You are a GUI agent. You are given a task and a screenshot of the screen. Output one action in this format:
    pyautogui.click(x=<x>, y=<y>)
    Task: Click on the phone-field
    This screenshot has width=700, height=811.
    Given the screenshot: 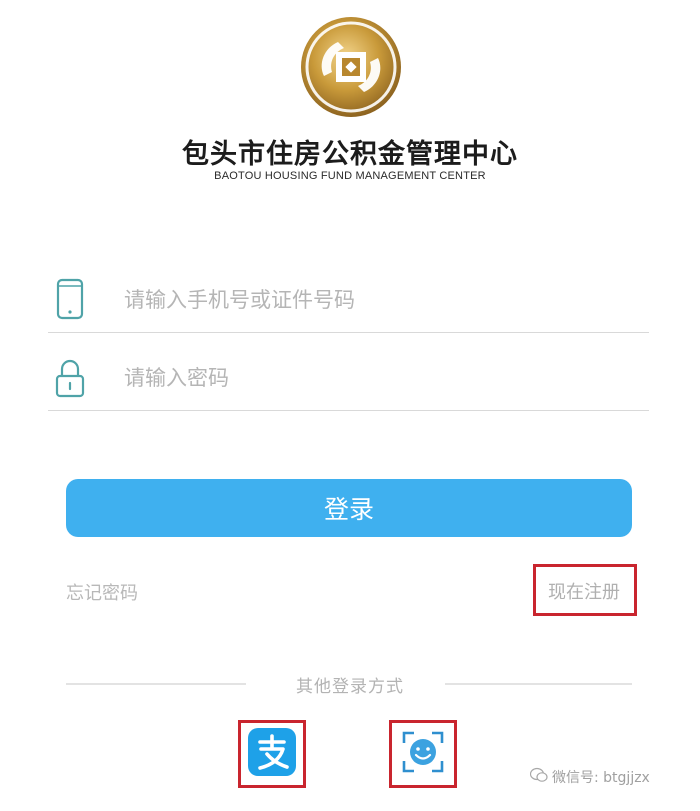 What is the action you would take?
    pyautogui.click(x=348, y=294)
    